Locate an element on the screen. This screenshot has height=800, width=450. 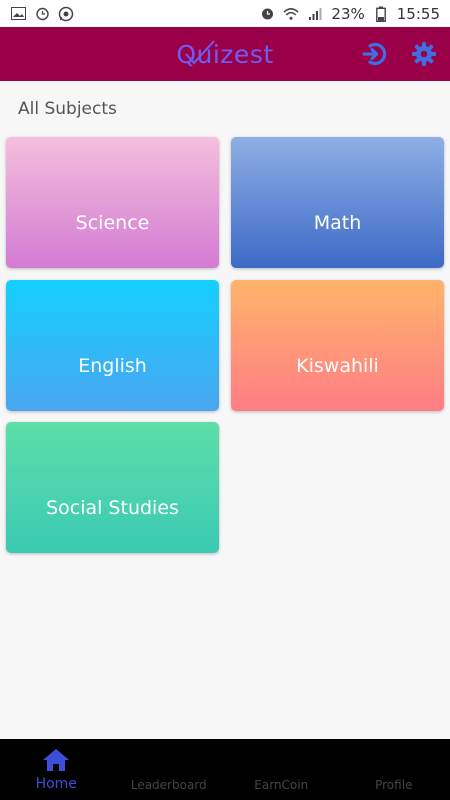
nav-earncoin: EarnCoin is located at coordinates (281, 769).